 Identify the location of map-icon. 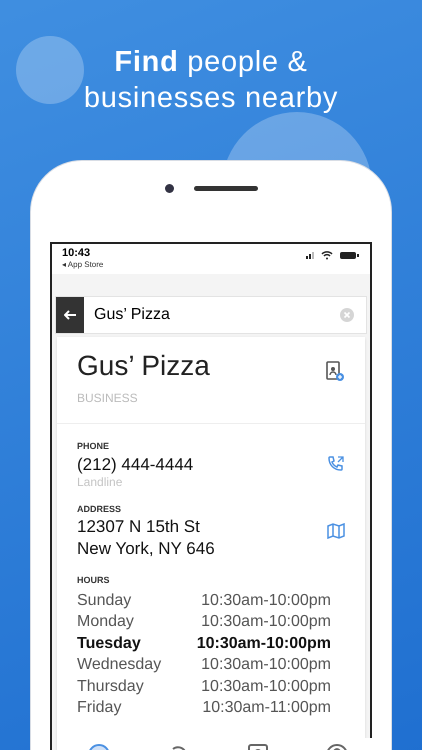
(336, 531).